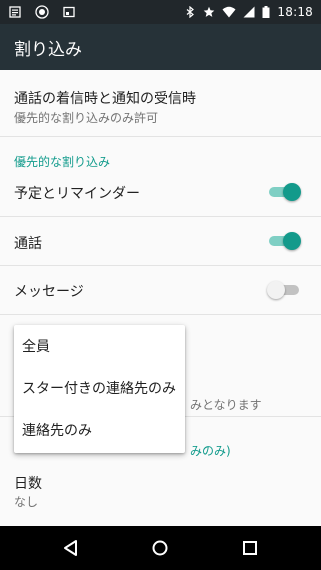 This screenshot has width=321, height=570. Describe the element at coordinates (77, 194) in the screenshot. I see `setting-title: 予定とリマインダー` at that location.